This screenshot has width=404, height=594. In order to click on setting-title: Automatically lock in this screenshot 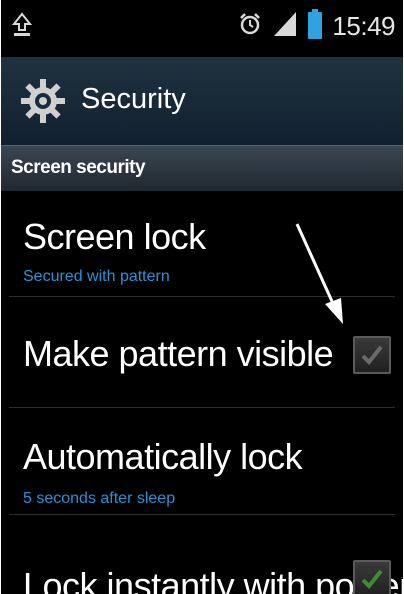, I will do `click(163, 456)`.